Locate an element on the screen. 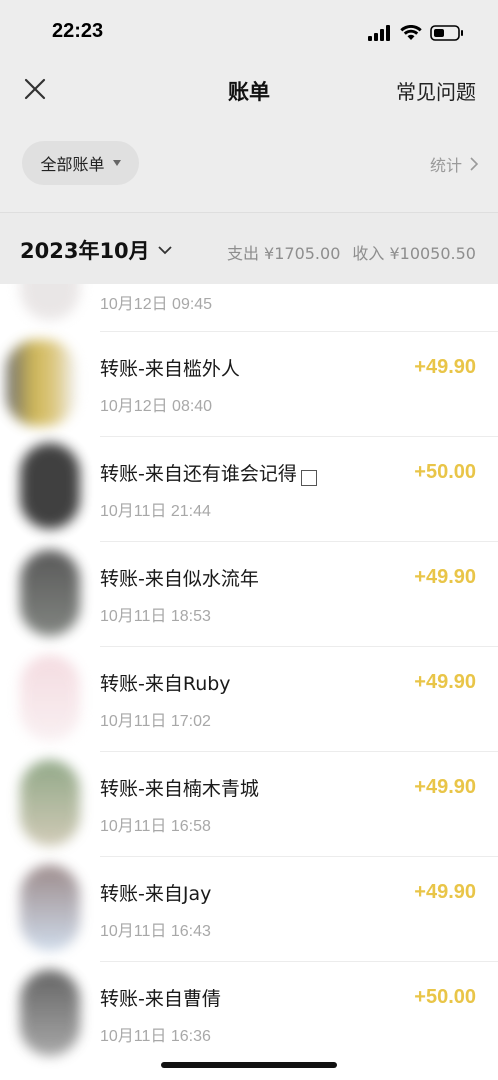 This screenshot has width=498, height=1080. faq-link: 常见问题 is located at coordinates (436, 90).